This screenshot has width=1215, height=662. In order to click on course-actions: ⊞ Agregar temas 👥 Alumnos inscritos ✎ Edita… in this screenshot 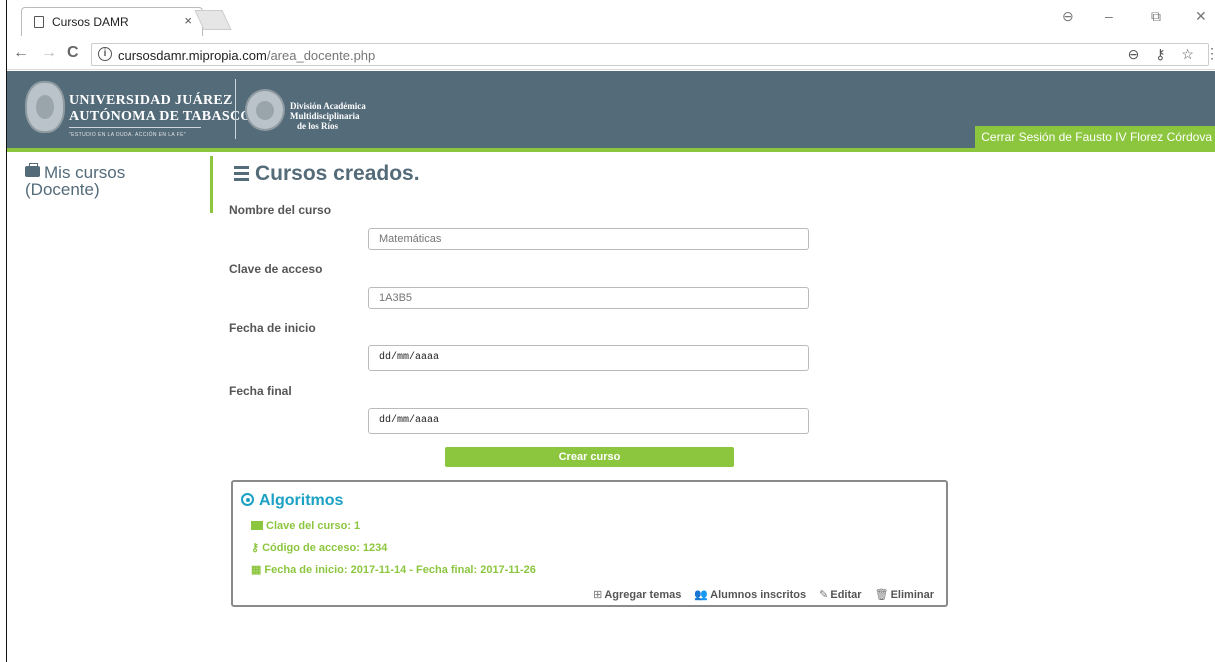, I will do `click(758, 594)`.